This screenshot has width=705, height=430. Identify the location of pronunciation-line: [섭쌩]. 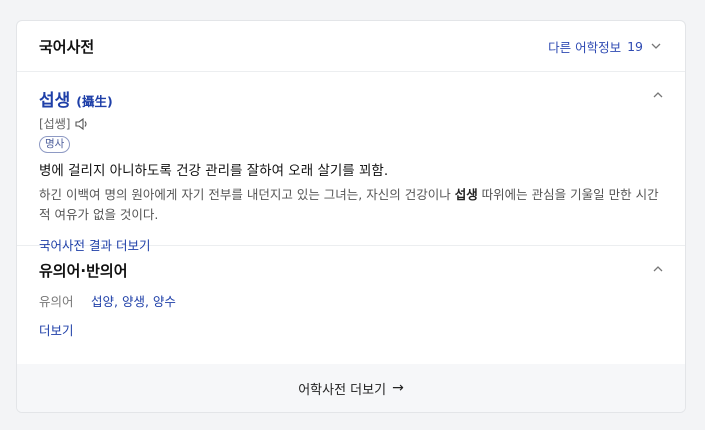
(351, 123).